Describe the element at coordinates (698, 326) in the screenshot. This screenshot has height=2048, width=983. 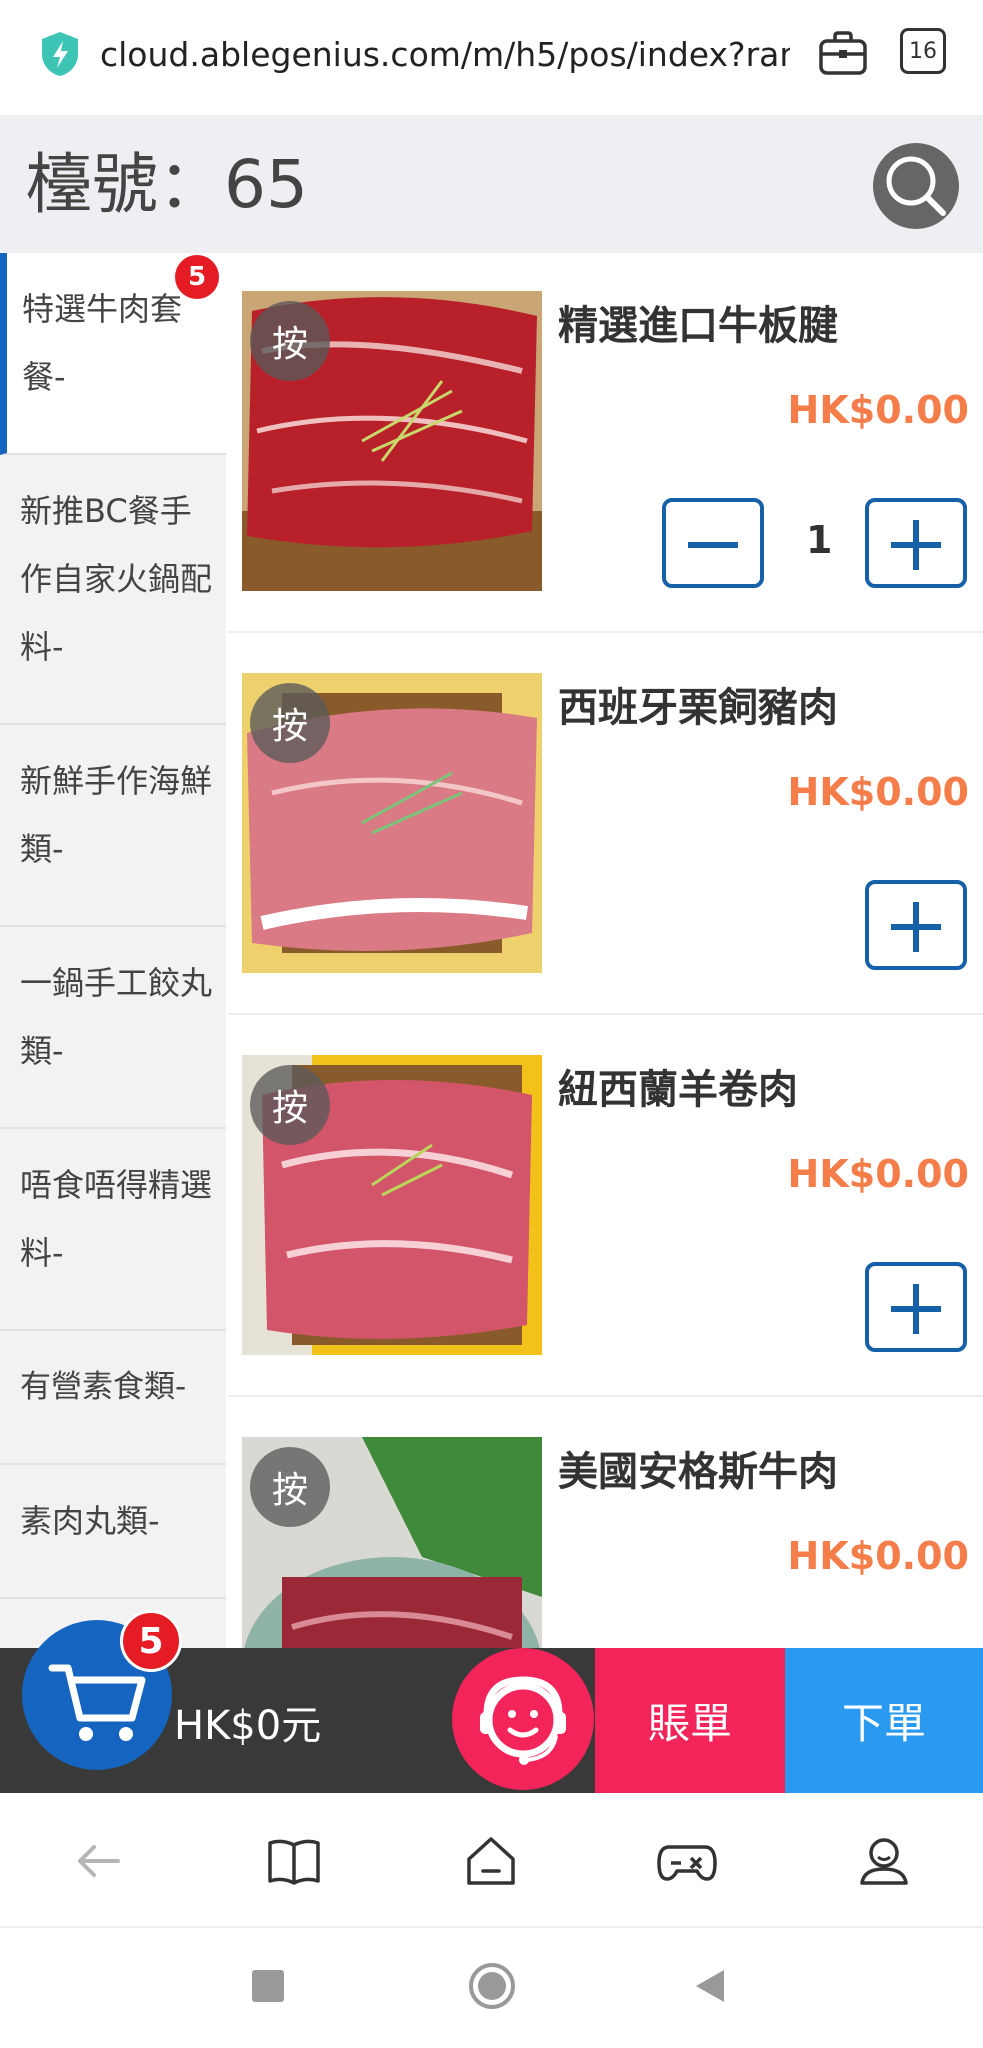
I see `product-name: 精選進口牛板腱` at that location.